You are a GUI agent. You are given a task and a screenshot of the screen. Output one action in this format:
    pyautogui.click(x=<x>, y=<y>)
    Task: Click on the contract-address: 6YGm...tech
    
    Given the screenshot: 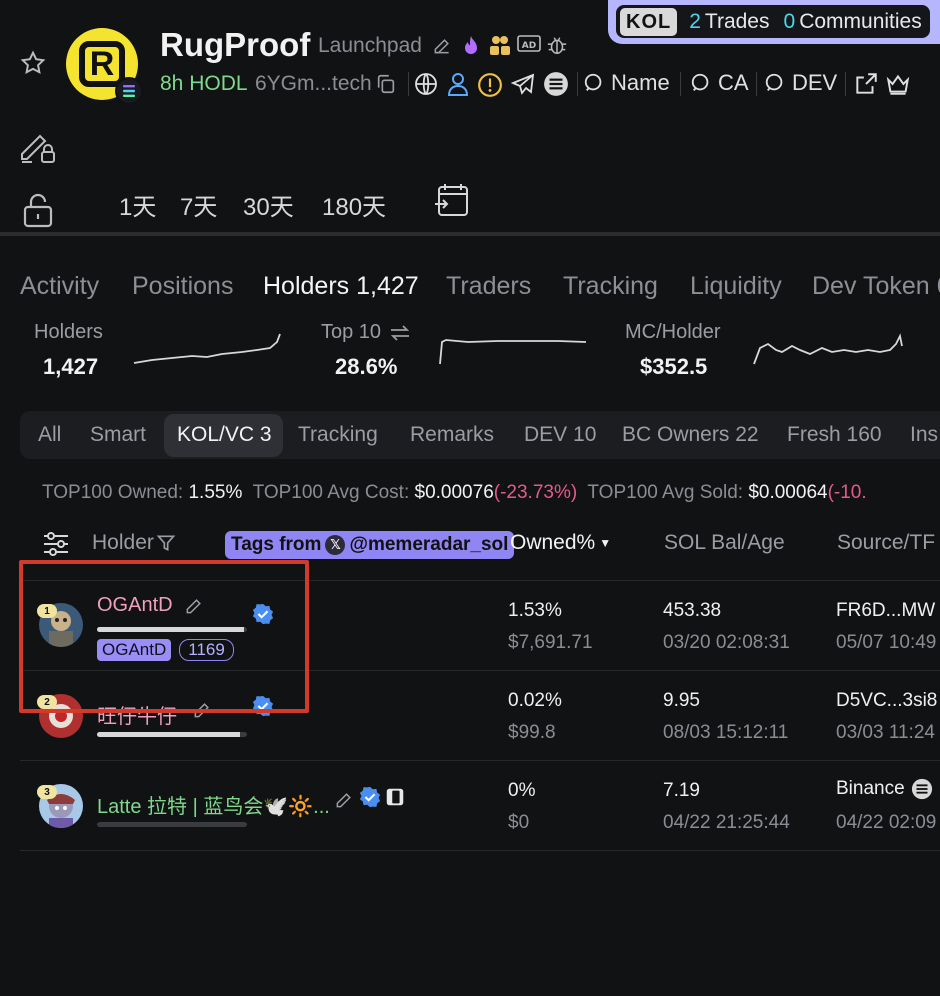 What is the action you would take?
    pyautogui.click(x=313, y=84)
    